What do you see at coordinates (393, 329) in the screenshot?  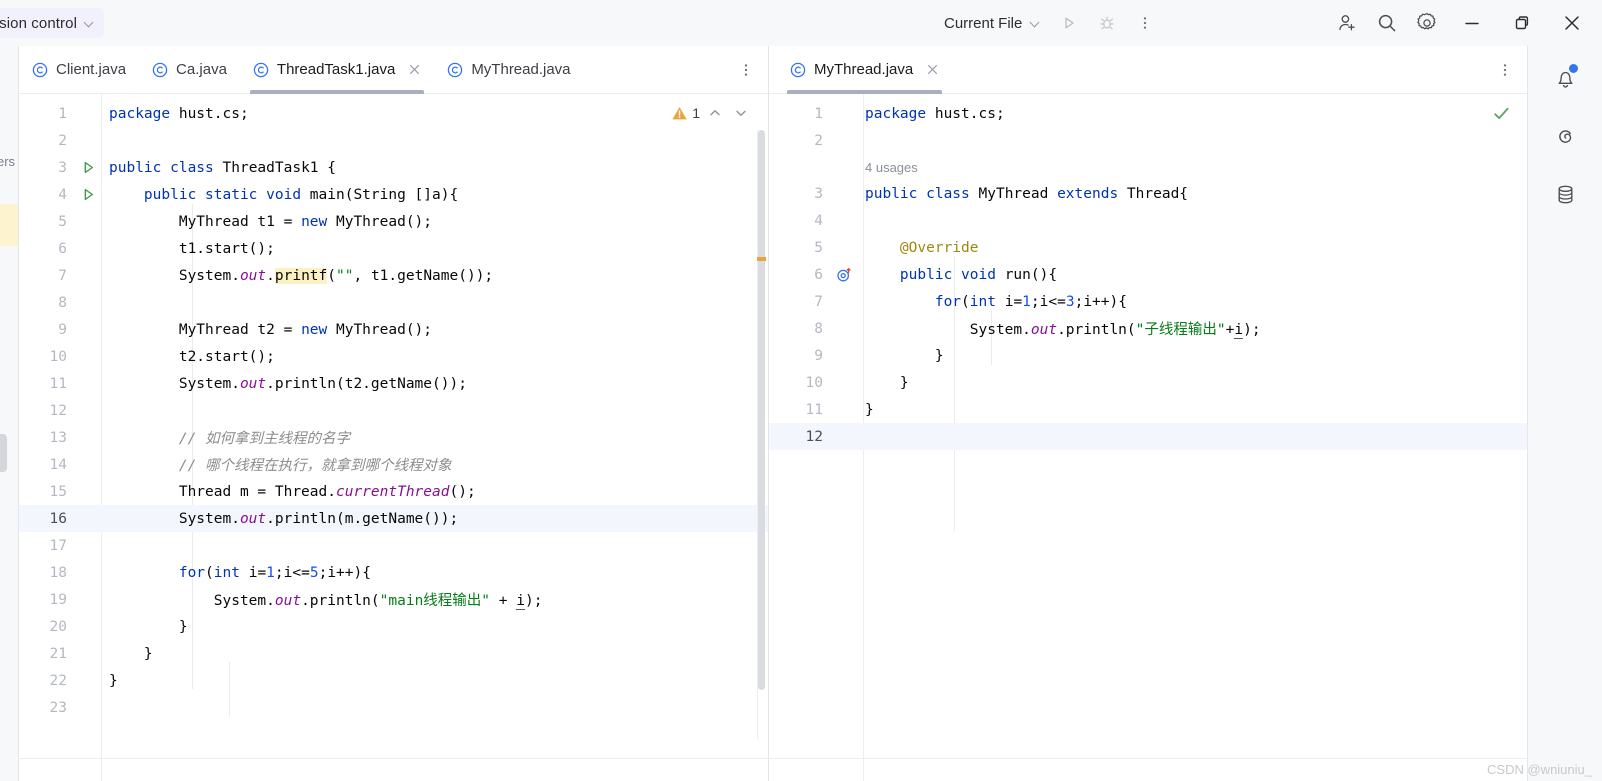 I see `code-line: 9 MyThread t2 = new MyThread();` at bounding box center [393, 329].